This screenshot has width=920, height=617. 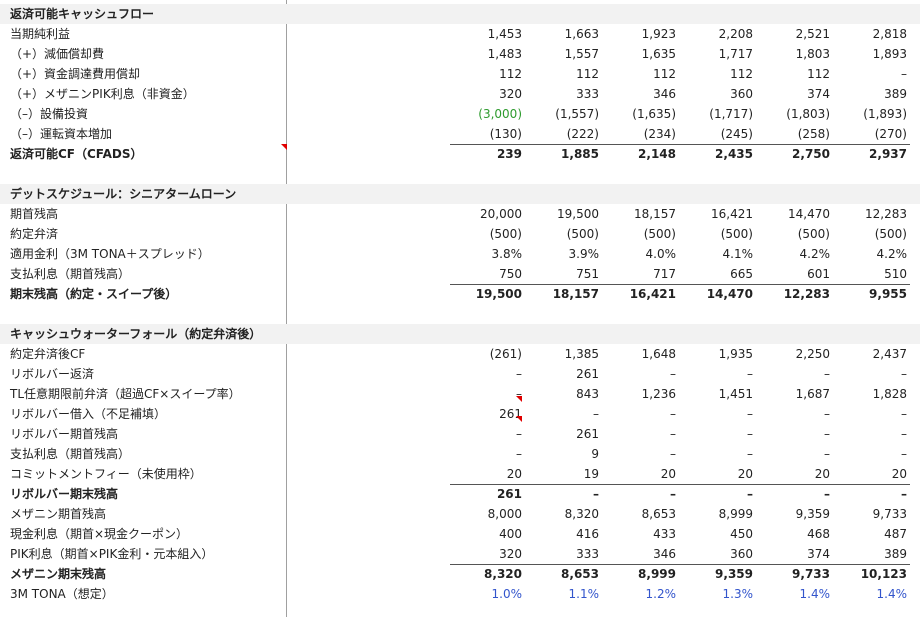 What do you see at coordinates (485, 274) in the screenshot?
I see `value-cell: 750` at bounding box center [485, 274].